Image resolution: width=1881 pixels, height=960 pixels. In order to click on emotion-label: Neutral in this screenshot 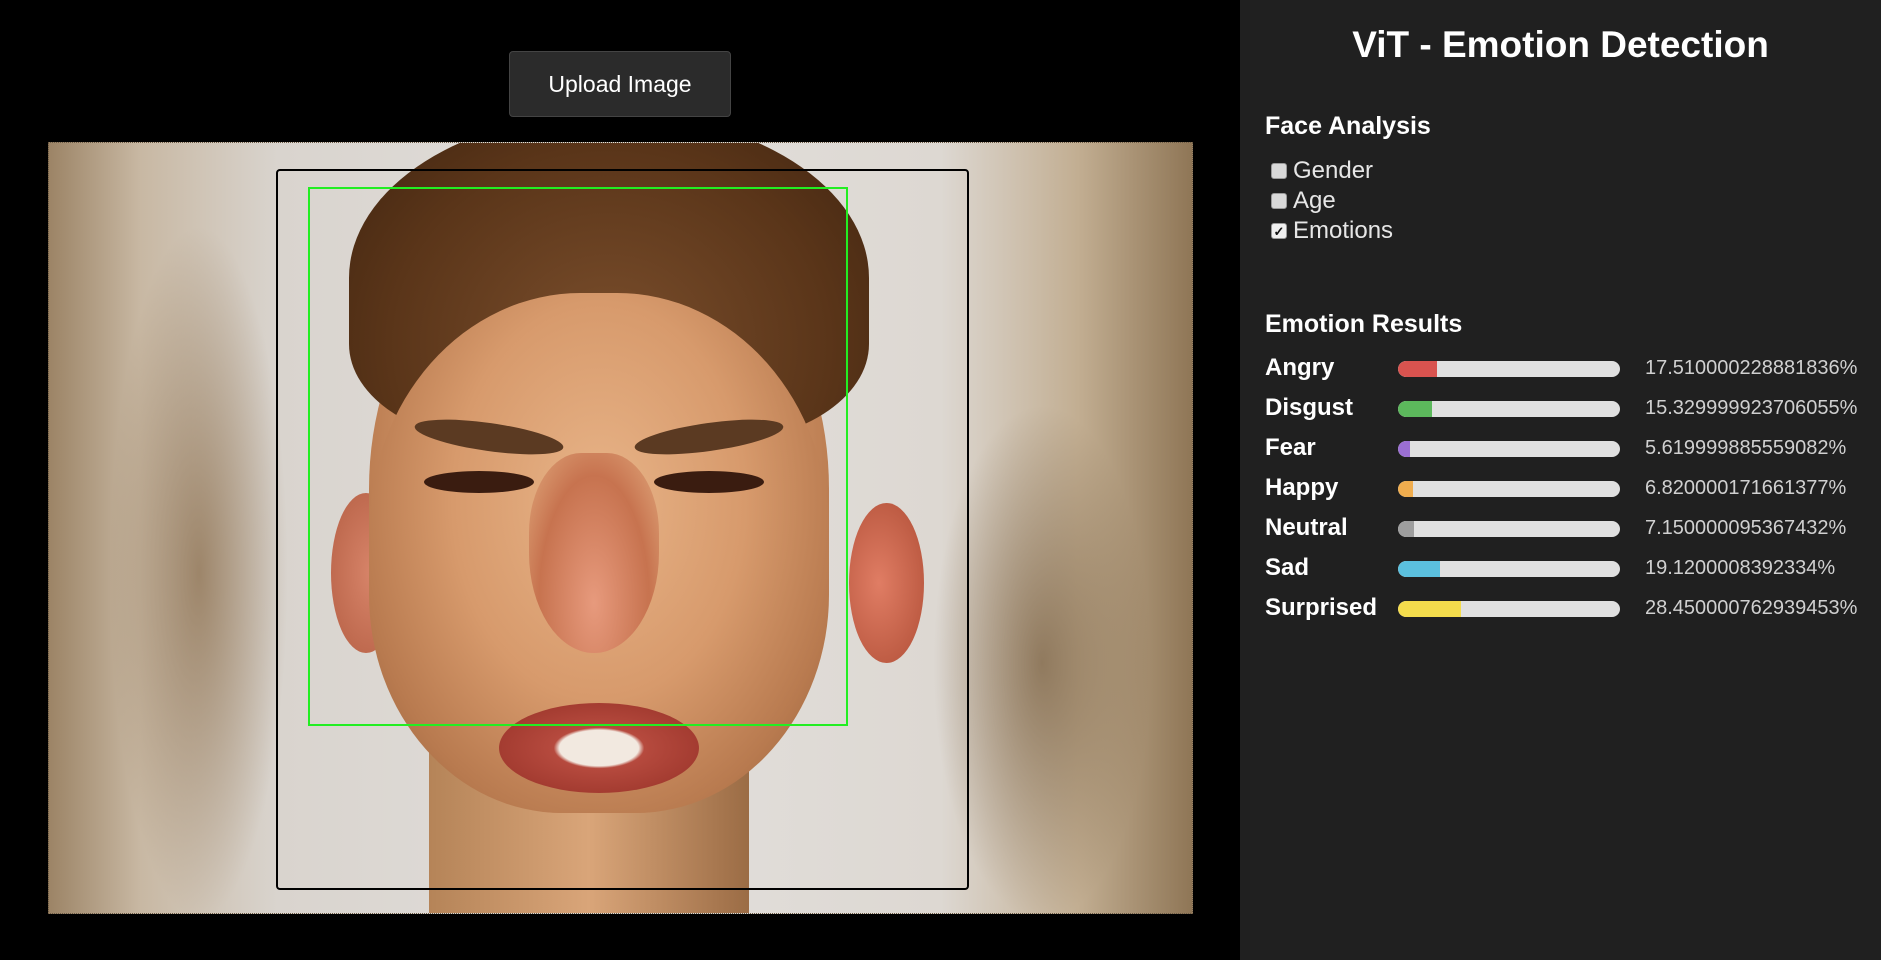, I will do `click(1306, 527)`.